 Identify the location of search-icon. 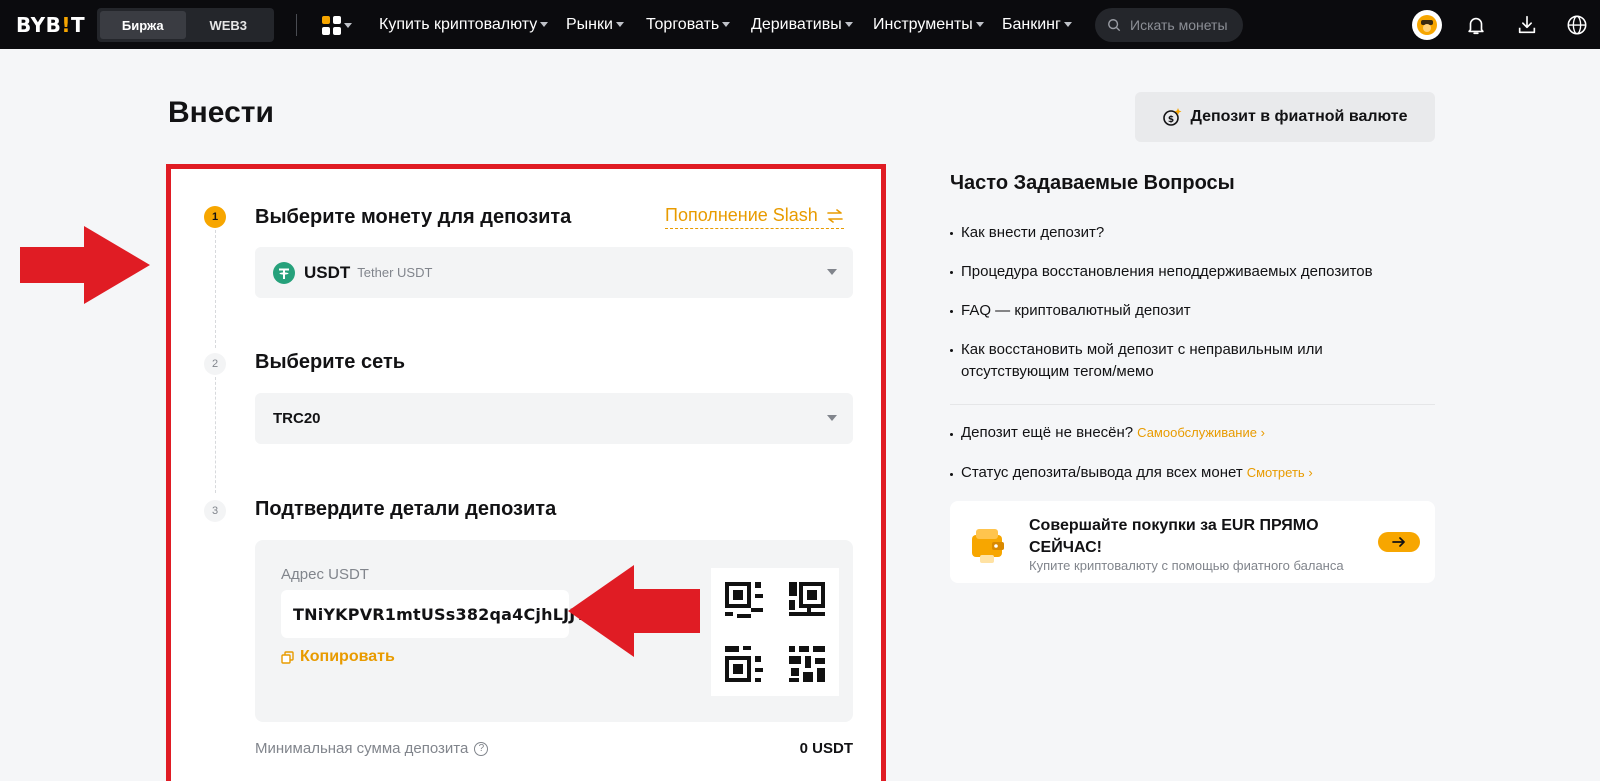
(1114, 25).